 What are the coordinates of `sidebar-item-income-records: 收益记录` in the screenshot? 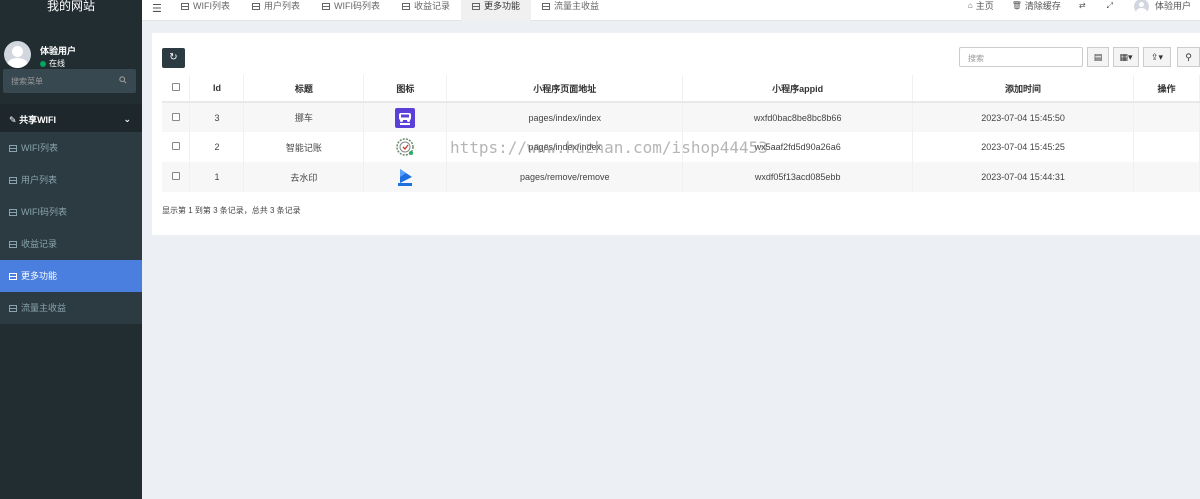 It's located at (71, 244).